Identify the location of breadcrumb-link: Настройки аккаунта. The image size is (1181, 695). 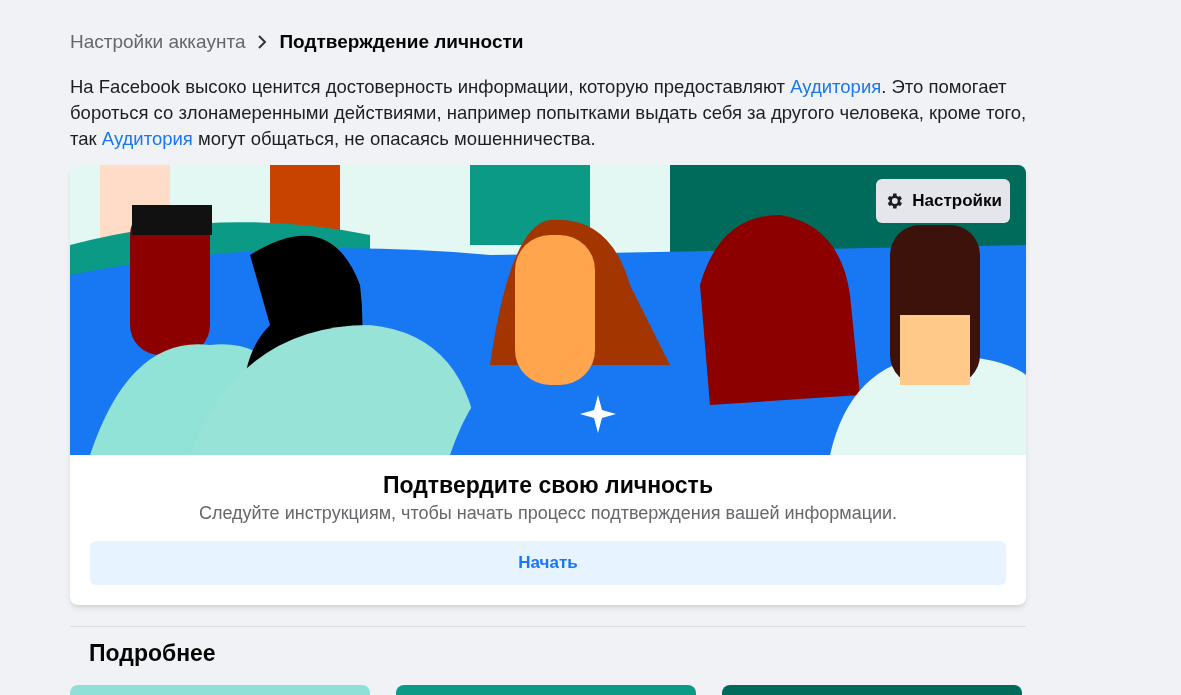
(158, 42).